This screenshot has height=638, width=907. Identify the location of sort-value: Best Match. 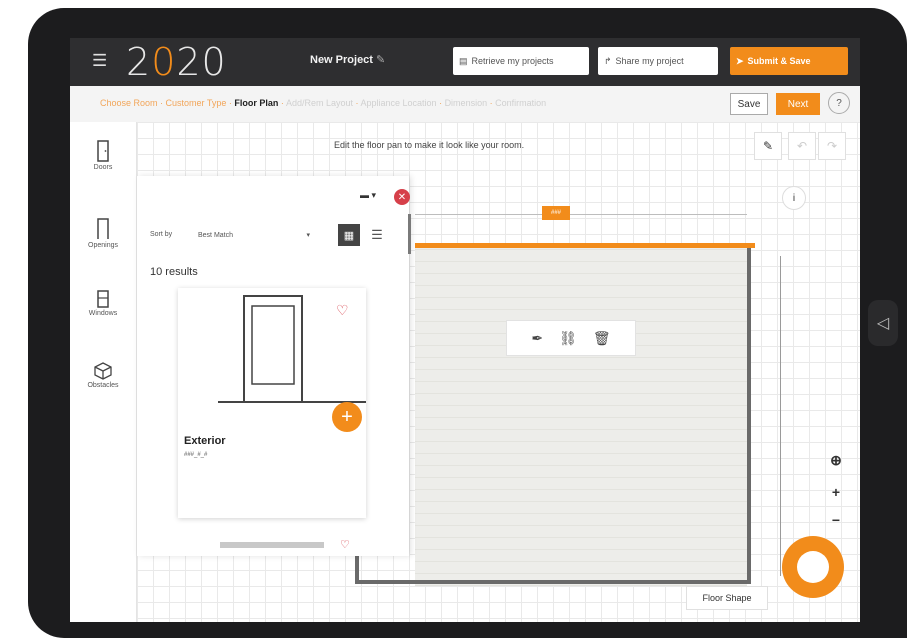
(216, 235).